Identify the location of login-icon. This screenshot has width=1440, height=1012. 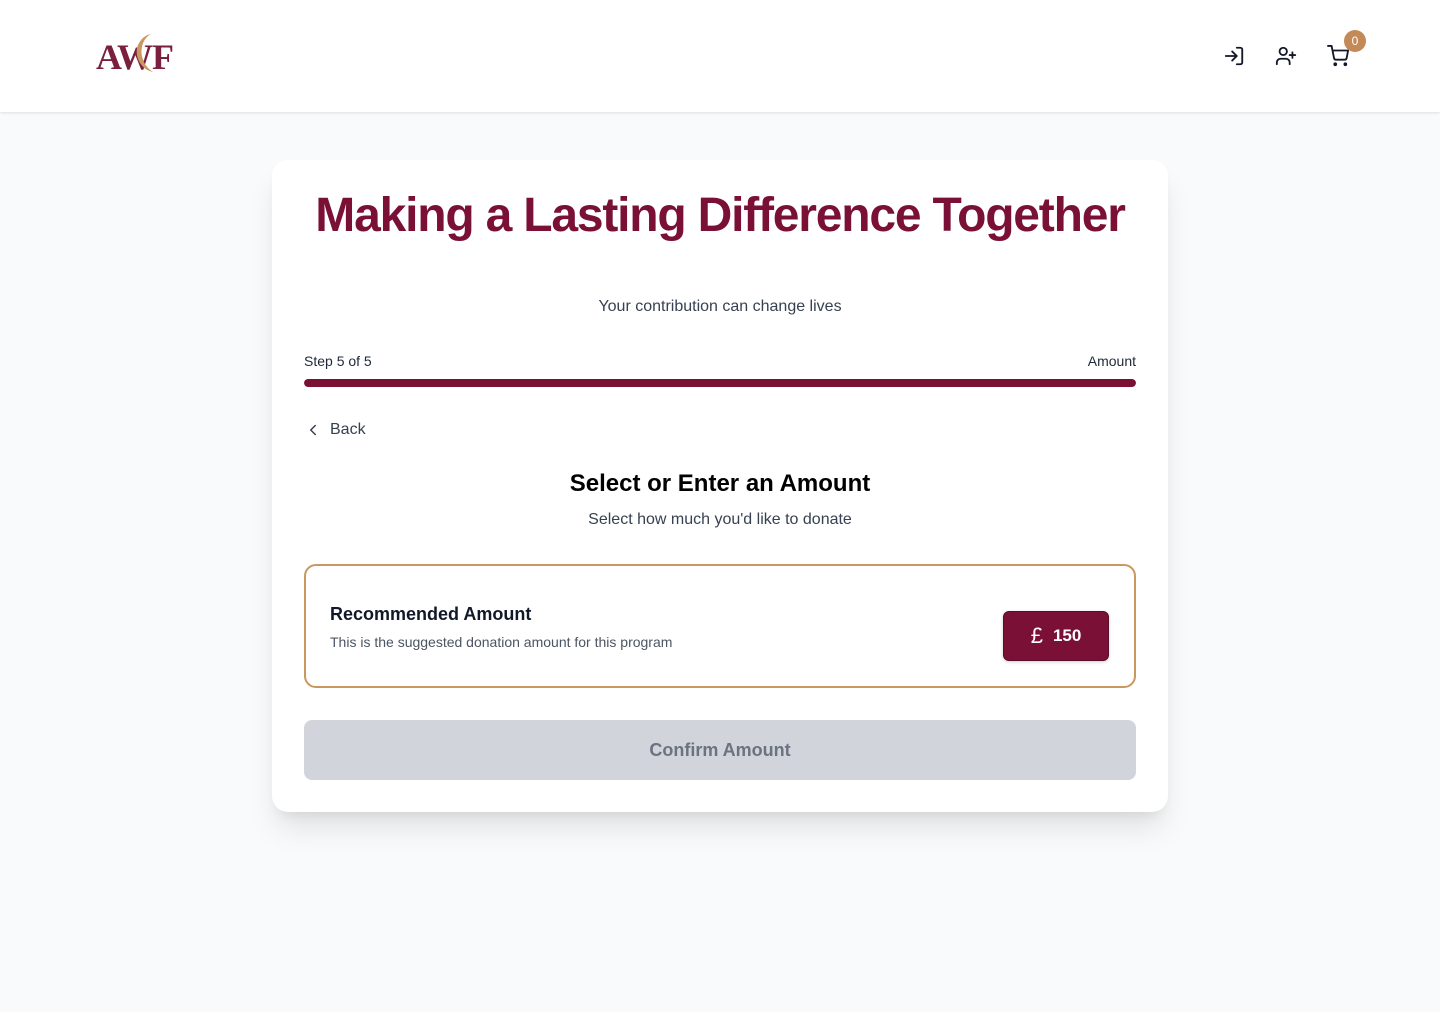
(1234, 56).